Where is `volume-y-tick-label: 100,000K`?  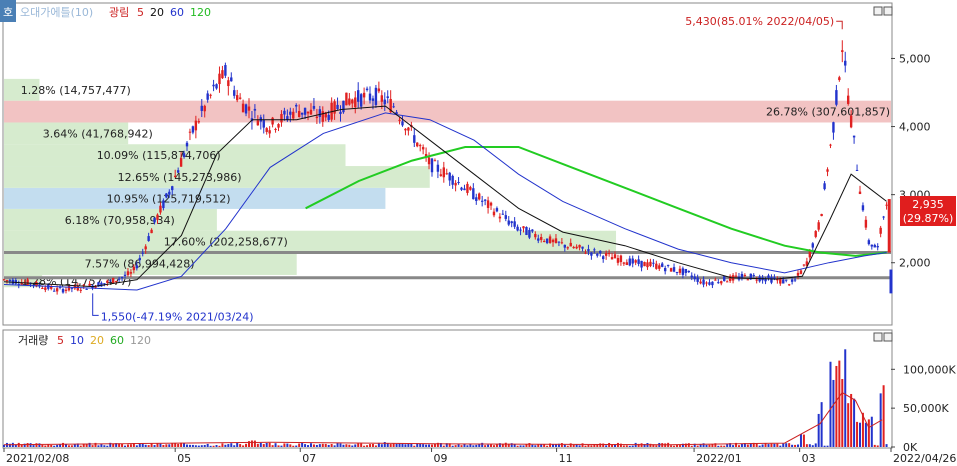
volume-y-tick-label: 100,000K is located at coordinates (929, 369).